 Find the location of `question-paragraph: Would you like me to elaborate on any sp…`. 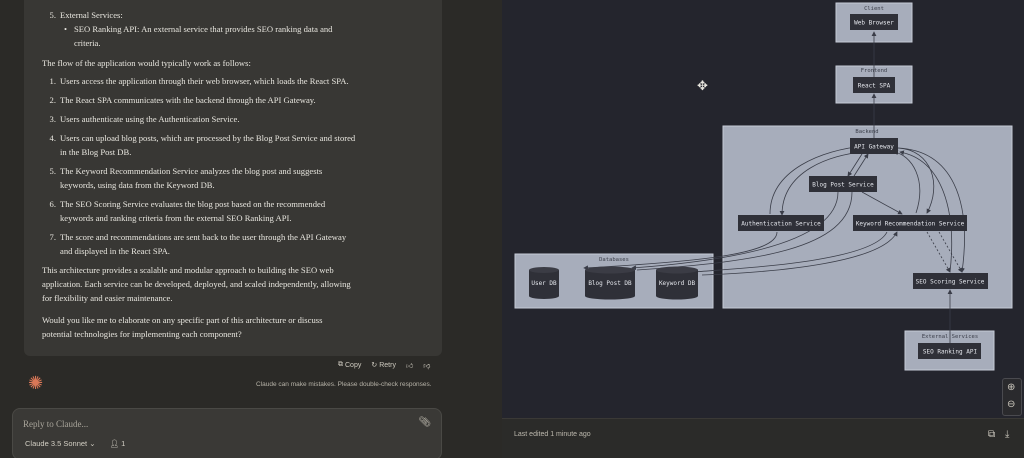

question-paragraph: Would you like me to elaborate on any sp… is located at coordinates (182, 327).